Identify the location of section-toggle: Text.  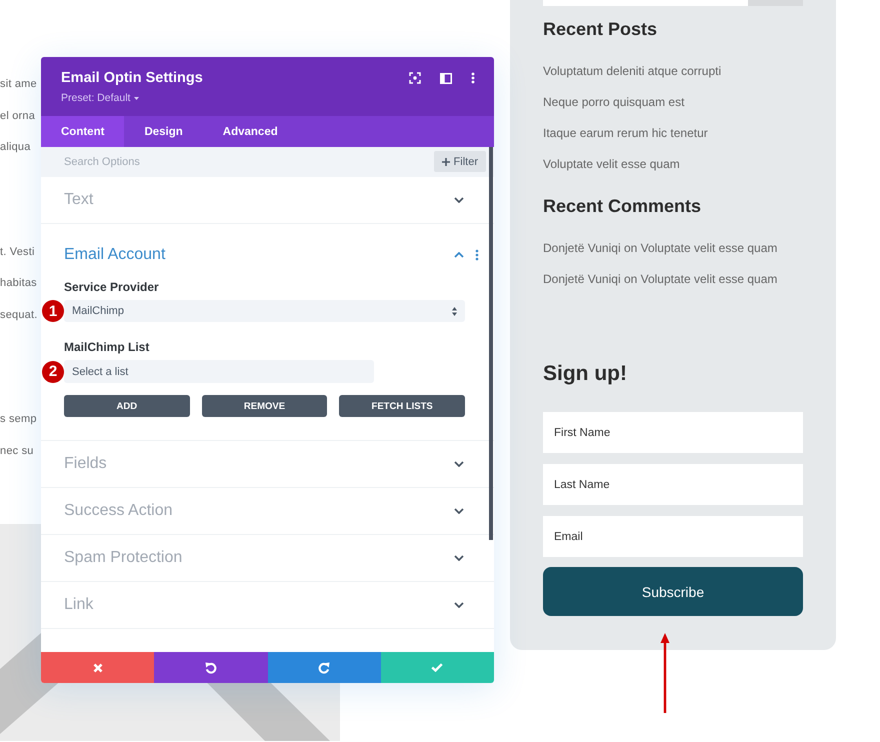
(264, 200).